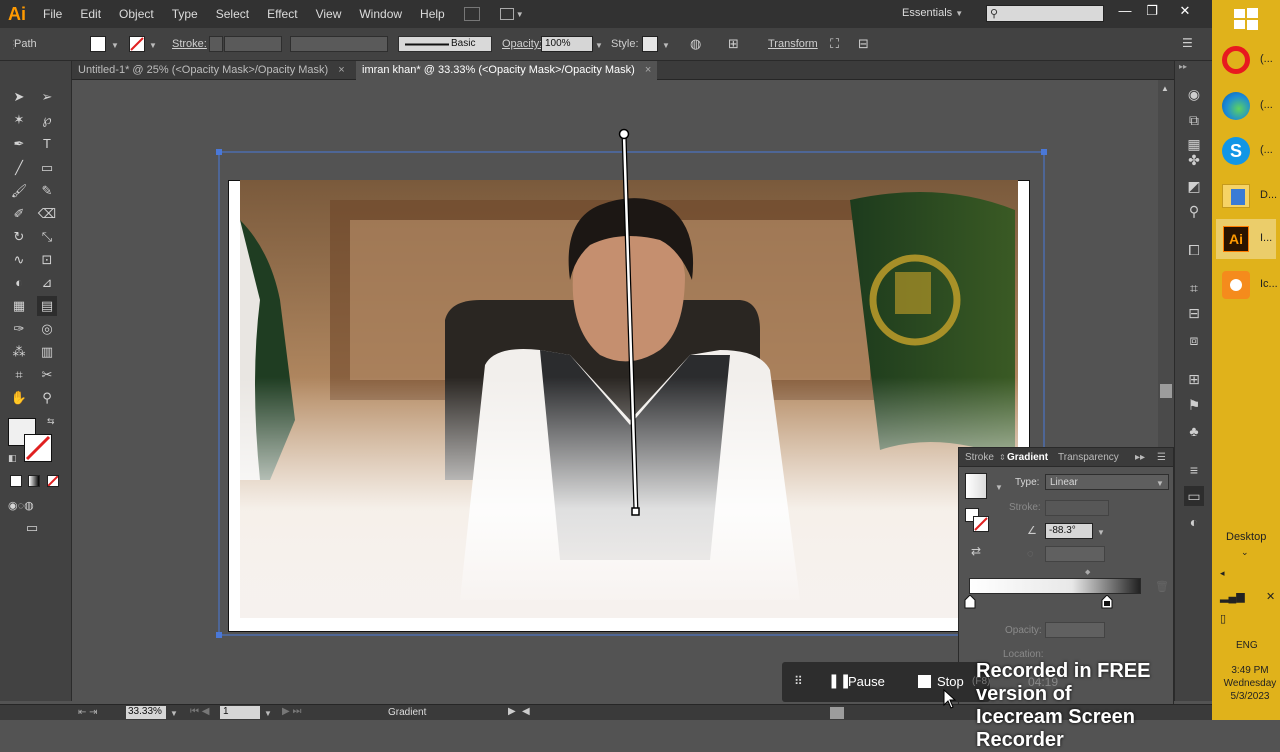 Image resolution: width=1280 pixels, height=752 pixels. I want to click on menu-window: Window, so click(380, 14).